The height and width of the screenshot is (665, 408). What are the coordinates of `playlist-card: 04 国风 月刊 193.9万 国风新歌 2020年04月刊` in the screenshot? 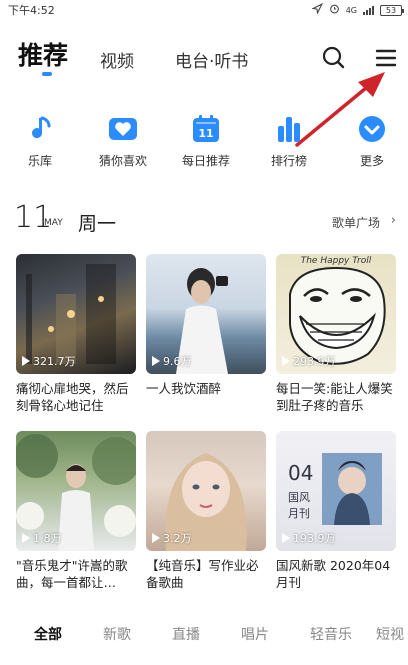 It's located at (336, 511).